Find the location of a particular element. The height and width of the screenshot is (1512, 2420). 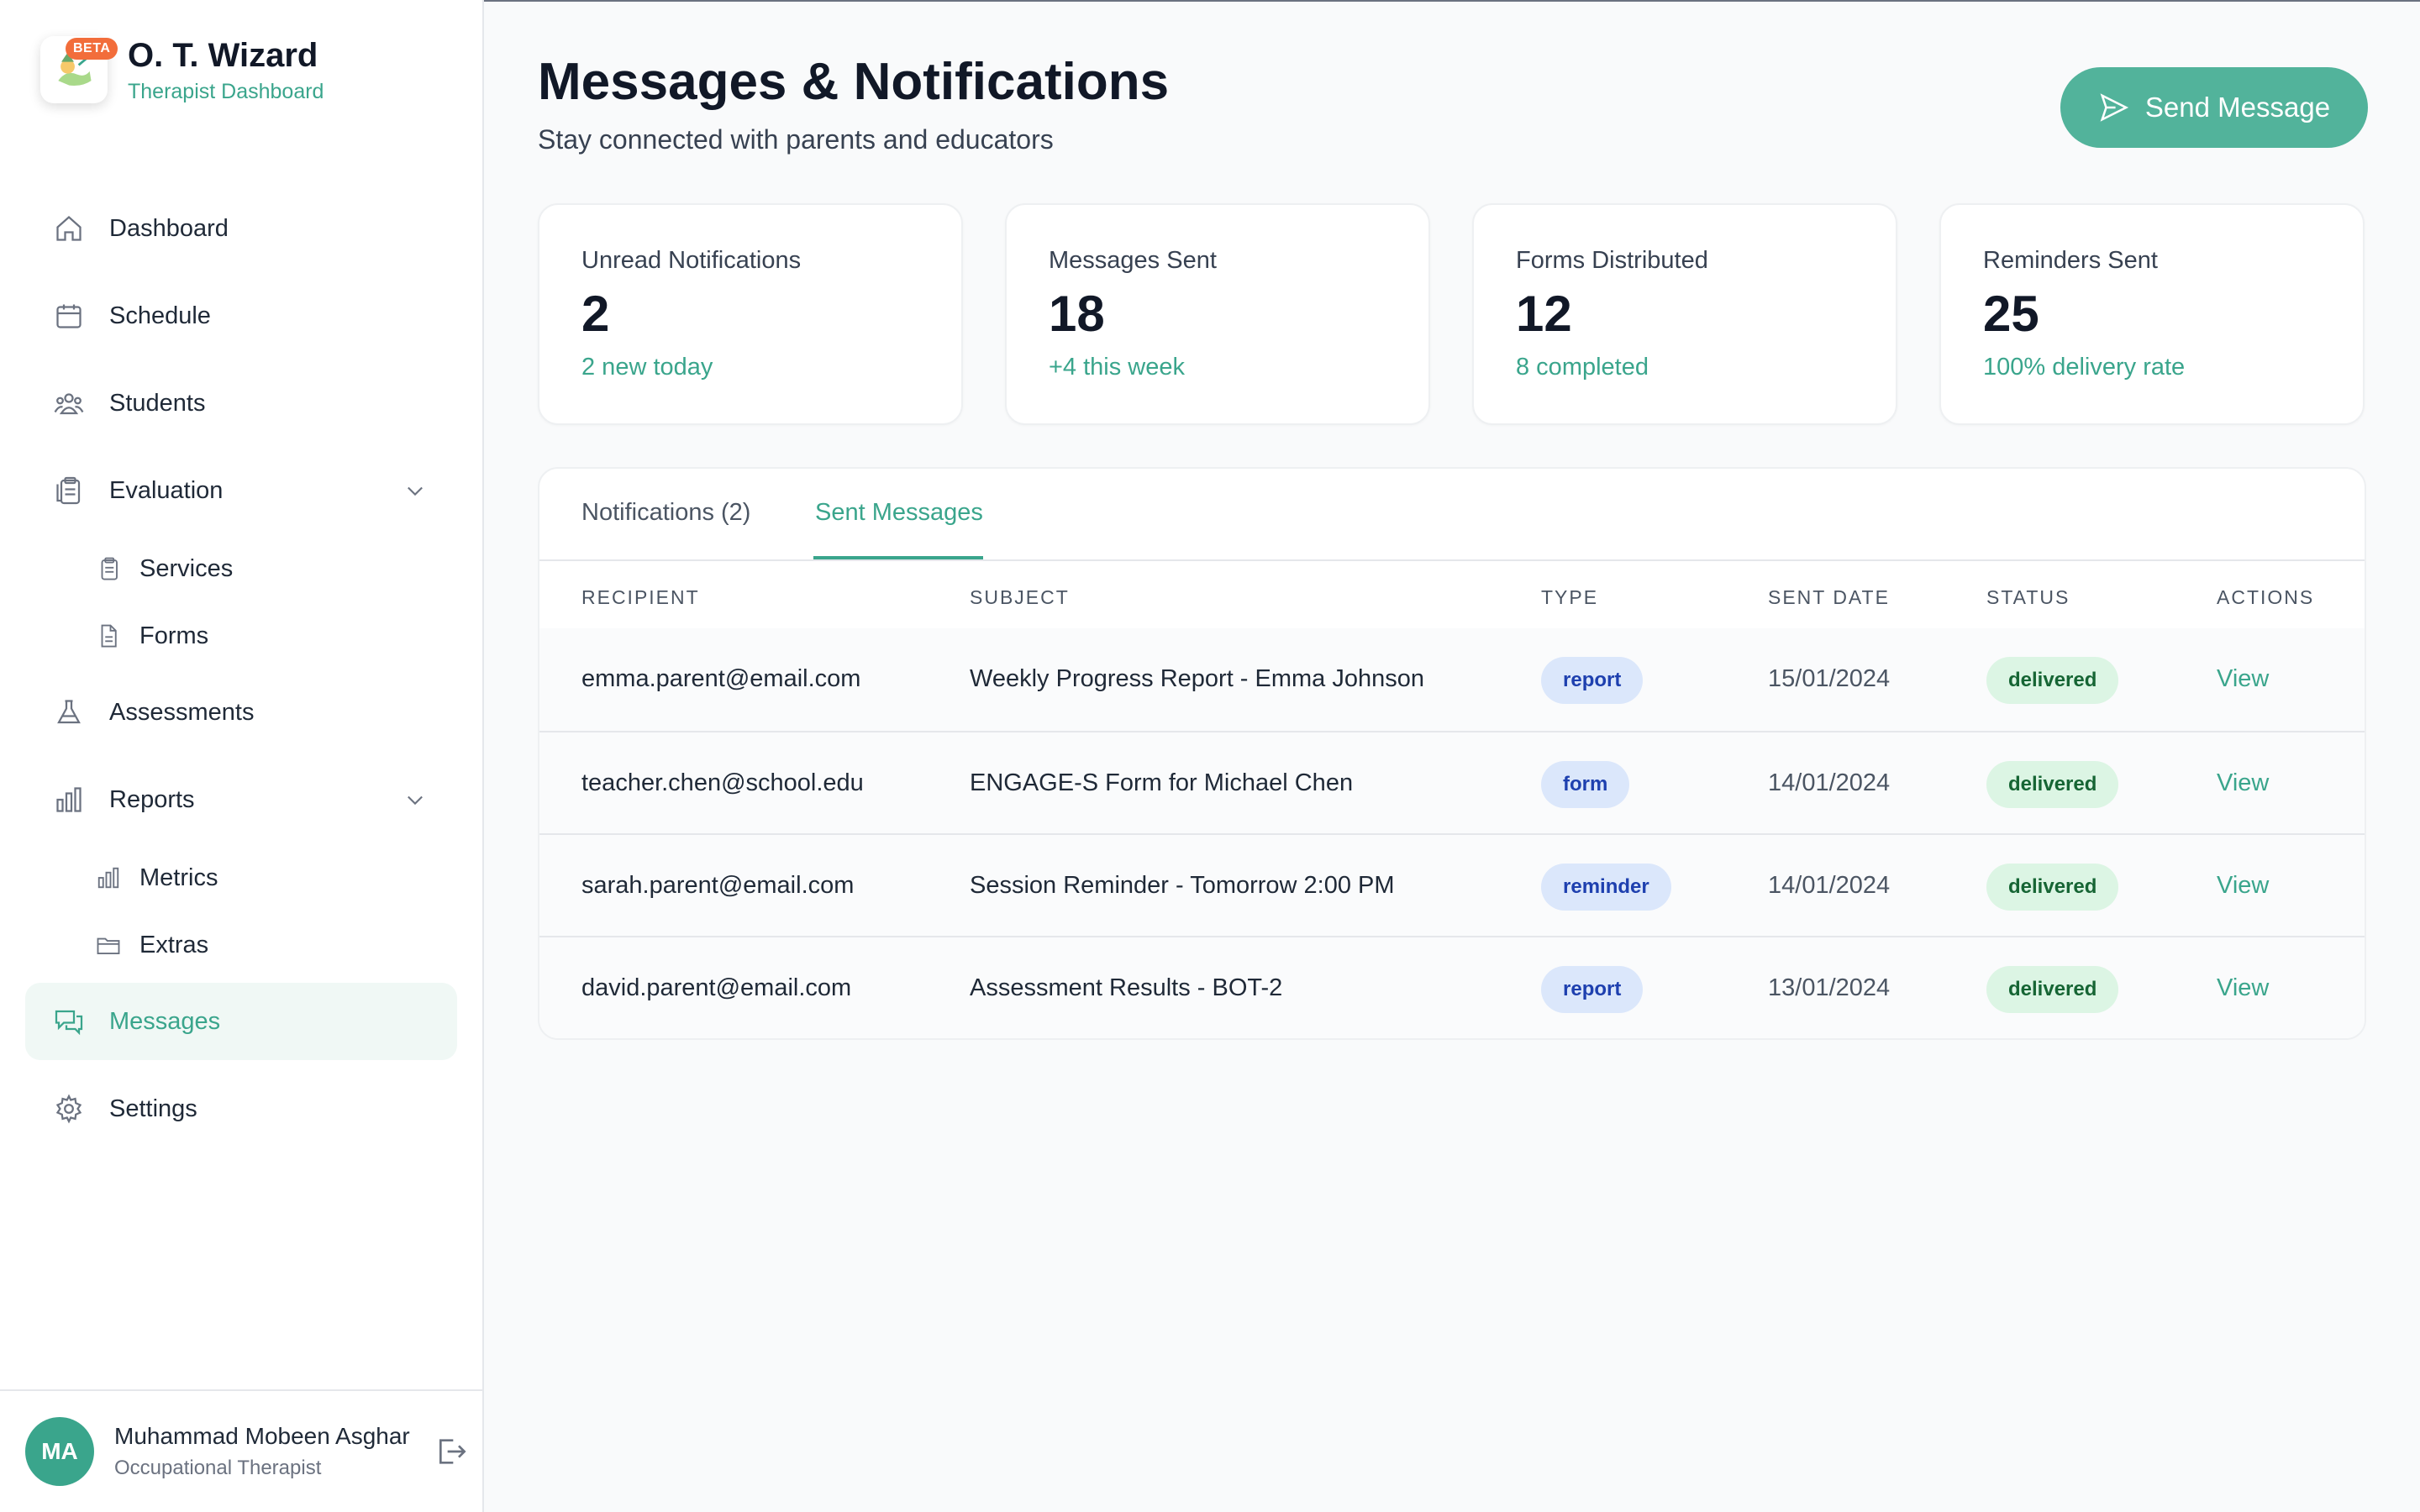

column-header-recipient: RECIPIENT is located at coordinates (641, 597).